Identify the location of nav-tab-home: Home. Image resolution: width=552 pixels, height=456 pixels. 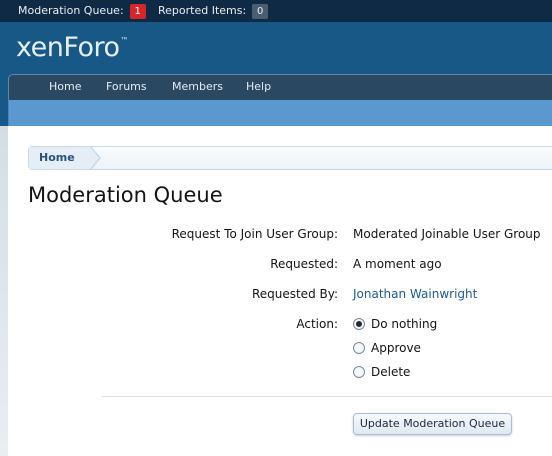
(65, 87).